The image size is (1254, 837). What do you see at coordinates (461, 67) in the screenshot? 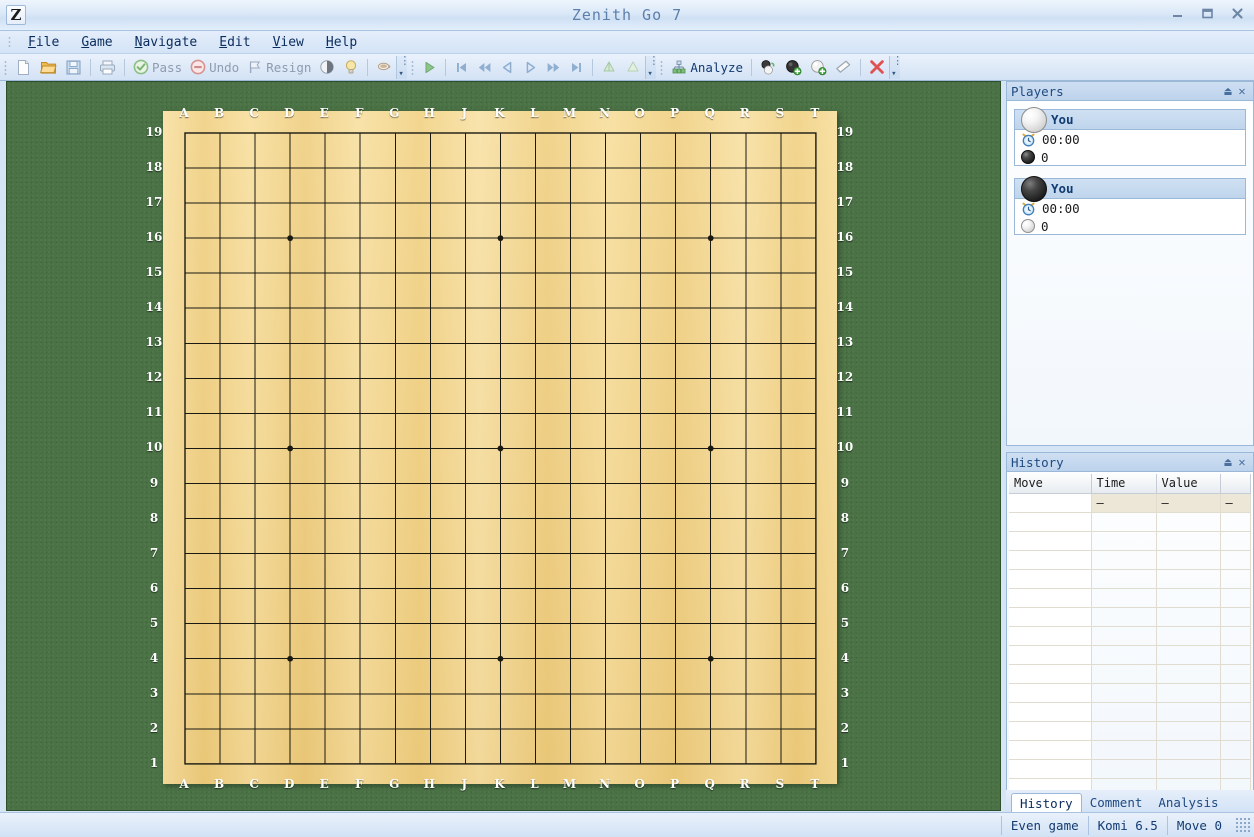
I see `first-move-button` at bounding box center [461, 67].